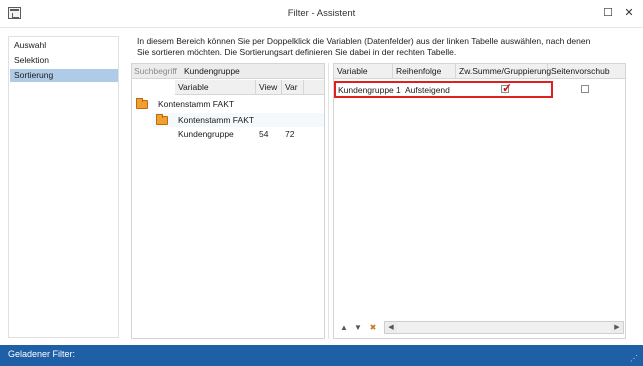 This screenshot has height=366, width=643. What do you see at coordinates (504, 327) in the screenshot?
I see `horizontal-scrollbar: ◀ ▶` at bounding box center [504, 327].